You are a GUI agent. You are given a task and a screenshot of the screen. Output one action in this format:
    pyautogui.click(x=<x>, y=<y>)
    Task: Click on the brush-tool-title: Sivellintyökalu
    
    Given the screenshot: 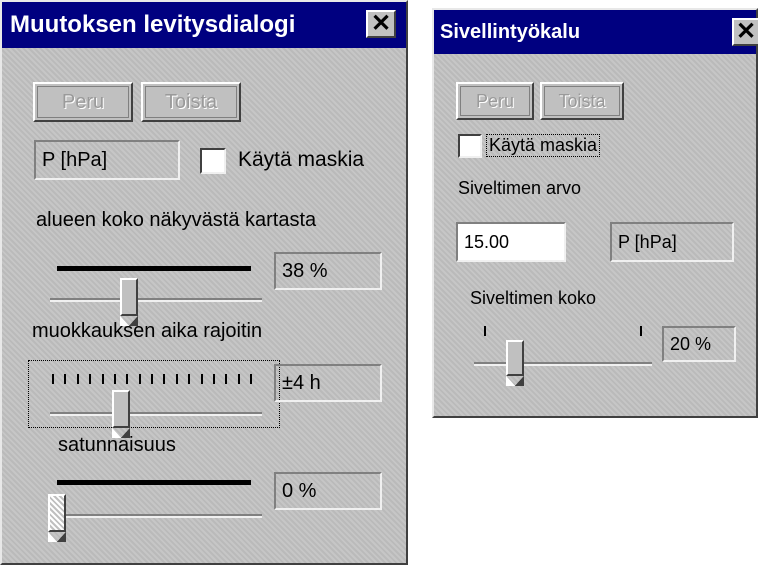 What is the action you would take?
    pyautogui.click(x=510, y=31)
    